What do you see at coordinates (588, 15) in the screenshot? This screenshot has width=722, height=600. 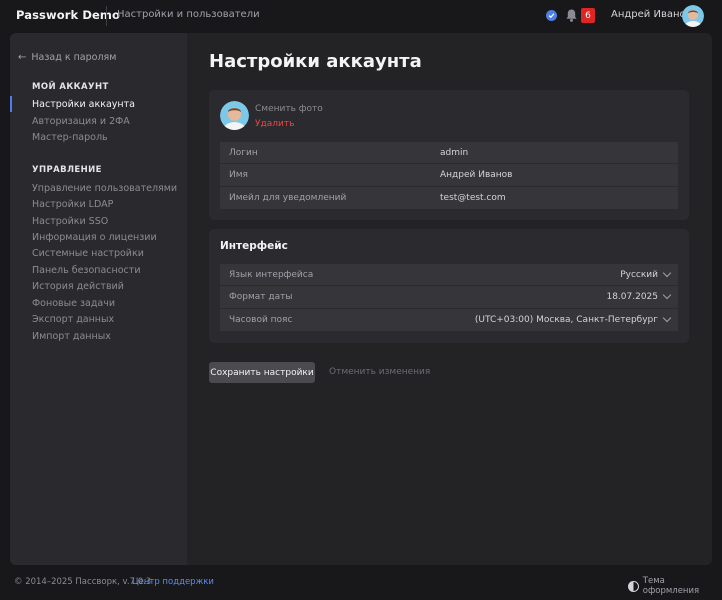 I see `notification-badge: 6` at bounding box center [588, 15].